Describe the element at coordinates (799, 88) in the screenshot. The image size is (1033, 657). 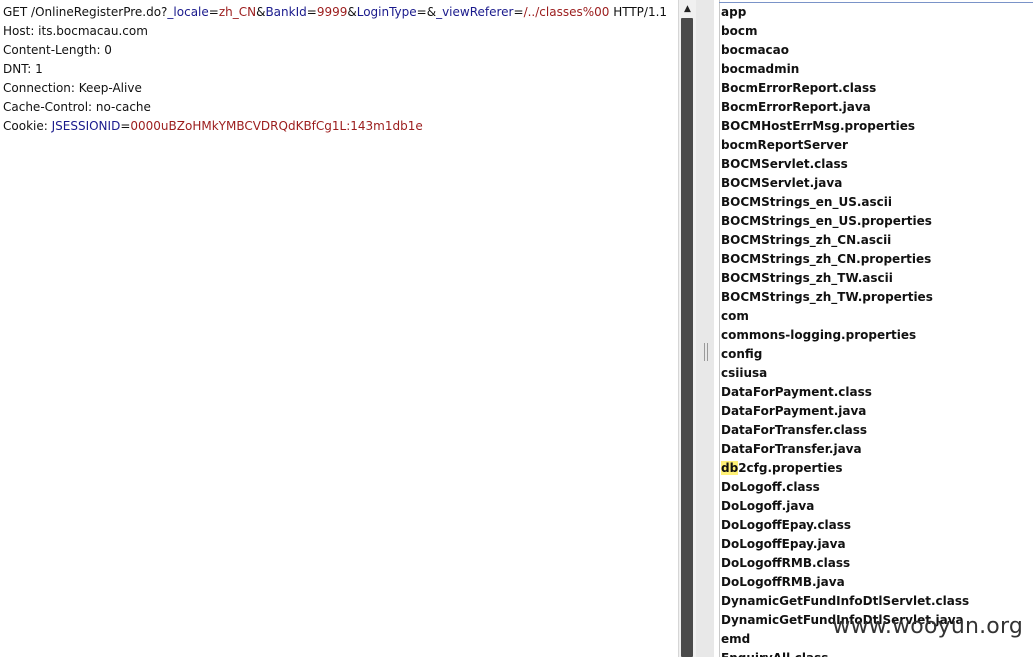
I see `list-item: BocmErrorReport.class` at that location.